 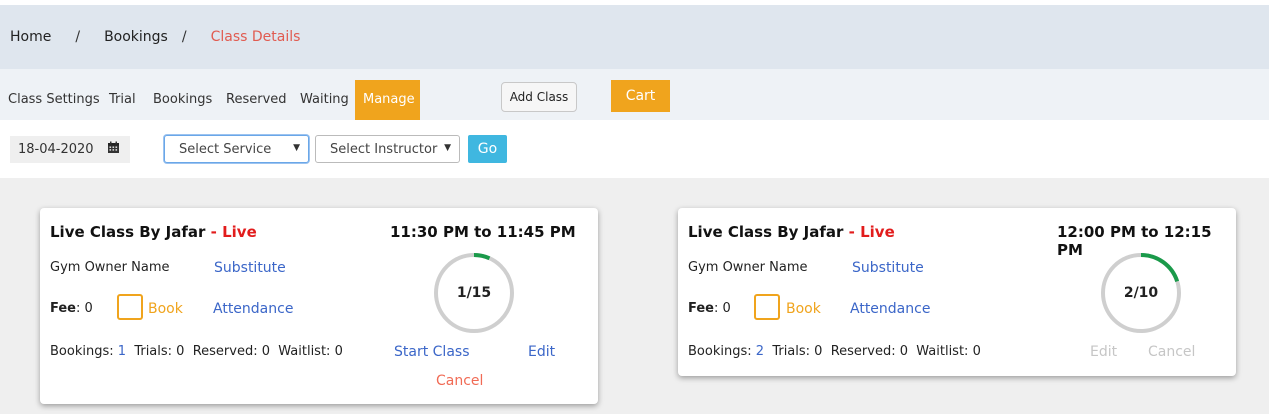 I want to click on capacity-text: 2/10, so click(x=1141, y=293).